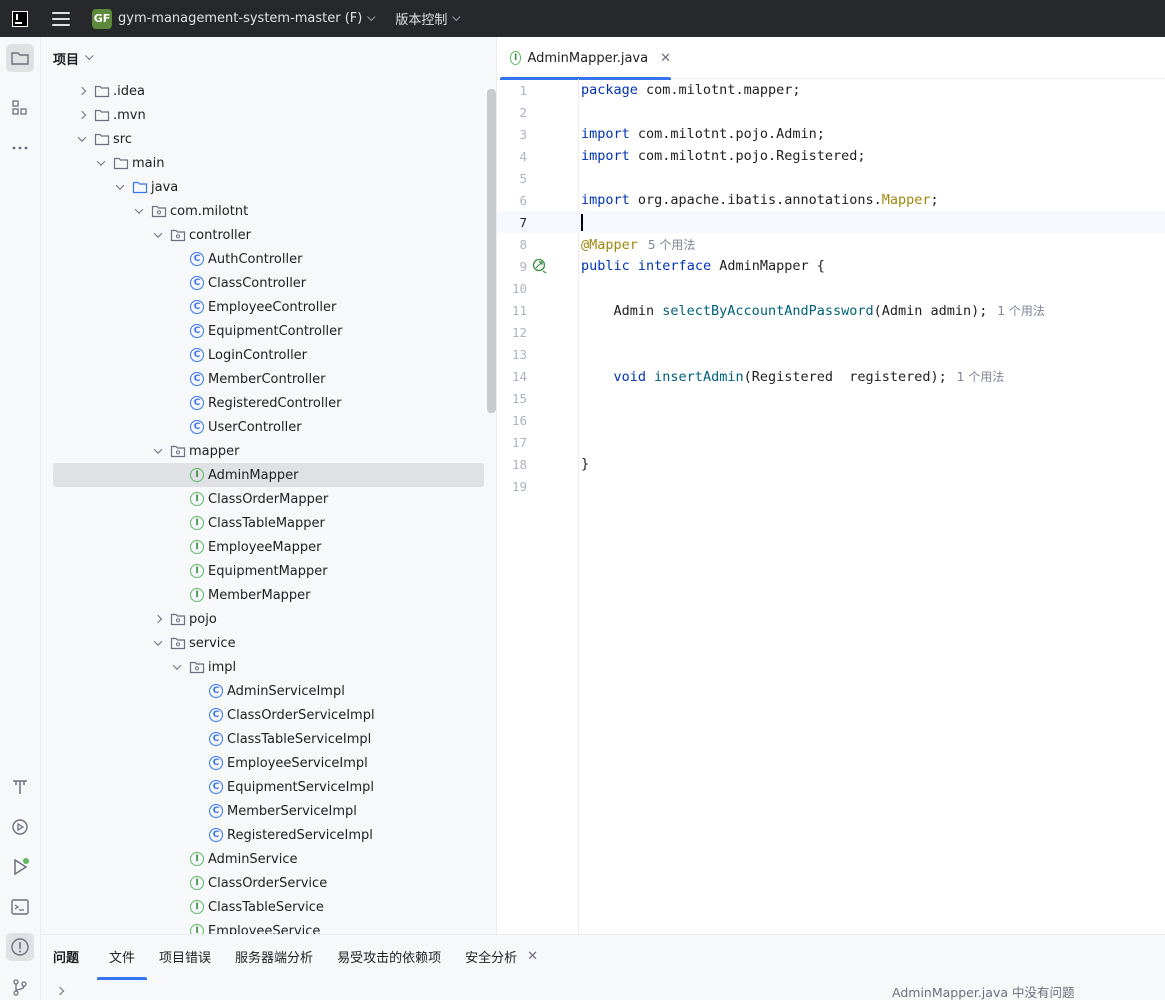  What do you see at coordinates (264, 355) in the screenshot?
I see `tree-item: C LoginController` at bounding box center [264, 355].